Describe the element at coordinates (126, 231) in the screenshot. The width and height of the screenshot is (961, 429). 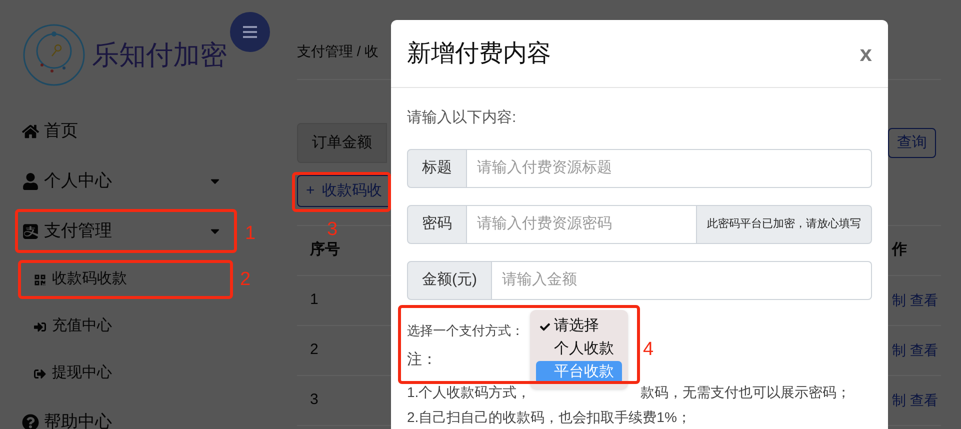
I see `nav-item: 支付管理` at that location.